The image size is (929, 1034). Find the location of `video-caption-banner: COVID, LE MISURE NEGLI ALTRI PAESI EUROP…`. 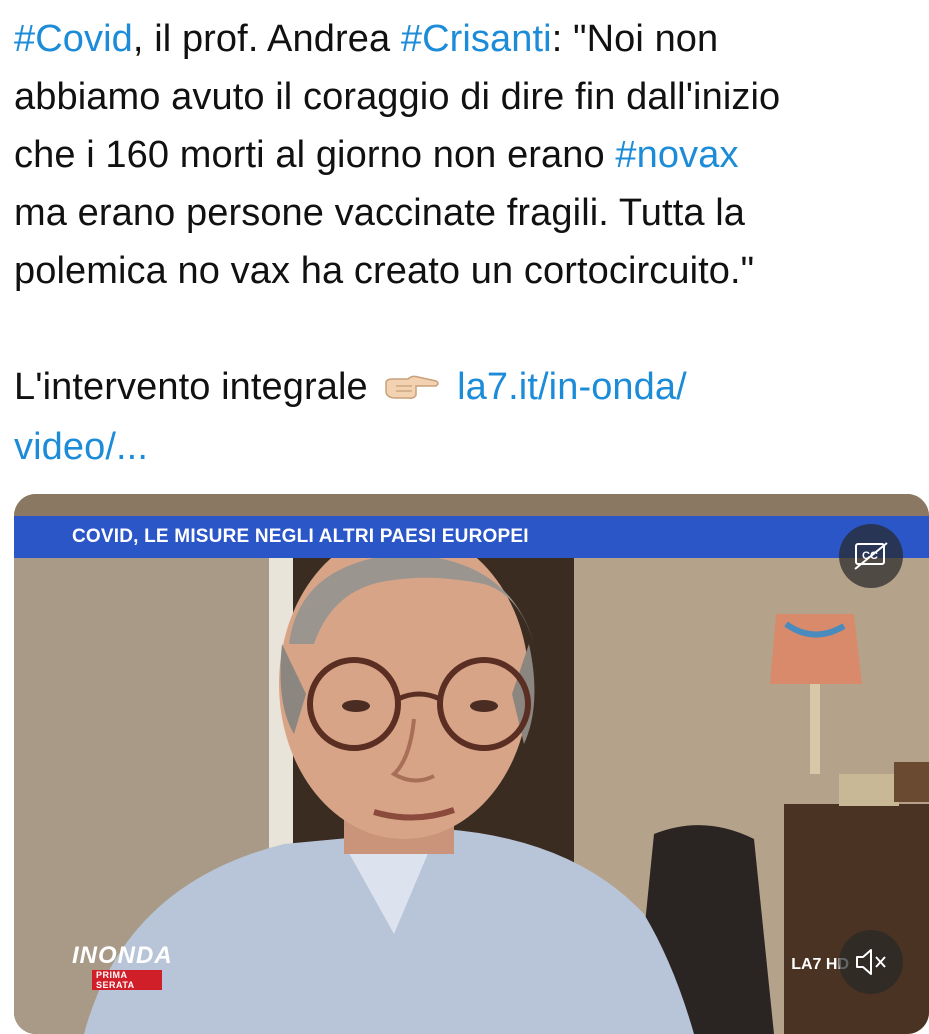

video-caption-banner: COVID, LE MISURE NEGLI ALTRI PAESI EUROP… is located at coordinates (471, 537).